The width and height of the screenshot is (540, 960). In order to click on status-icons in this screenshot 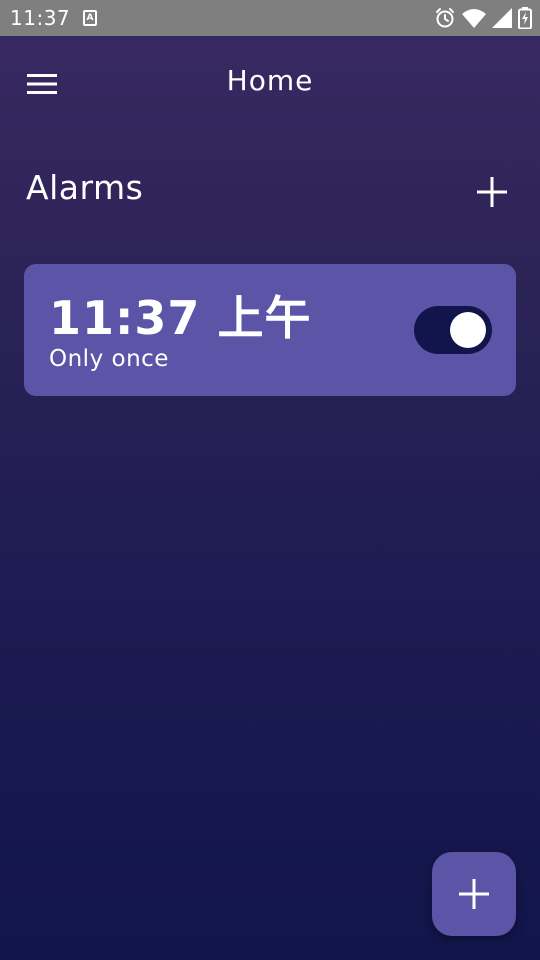, I will do `click(483, 18)`.